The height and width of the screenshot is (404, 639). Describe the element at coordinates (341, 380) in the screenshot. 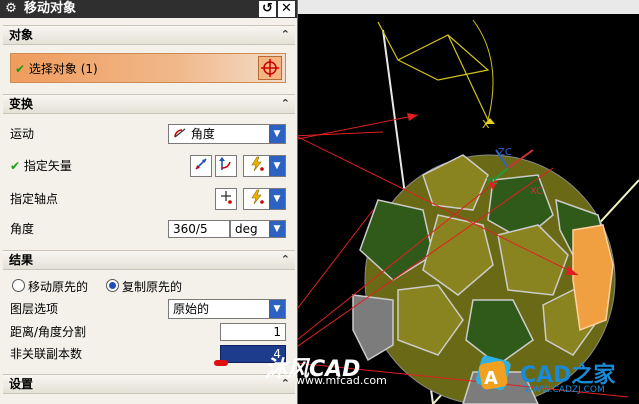

I see `mfcad-url: www.mfcad.com` at that location.